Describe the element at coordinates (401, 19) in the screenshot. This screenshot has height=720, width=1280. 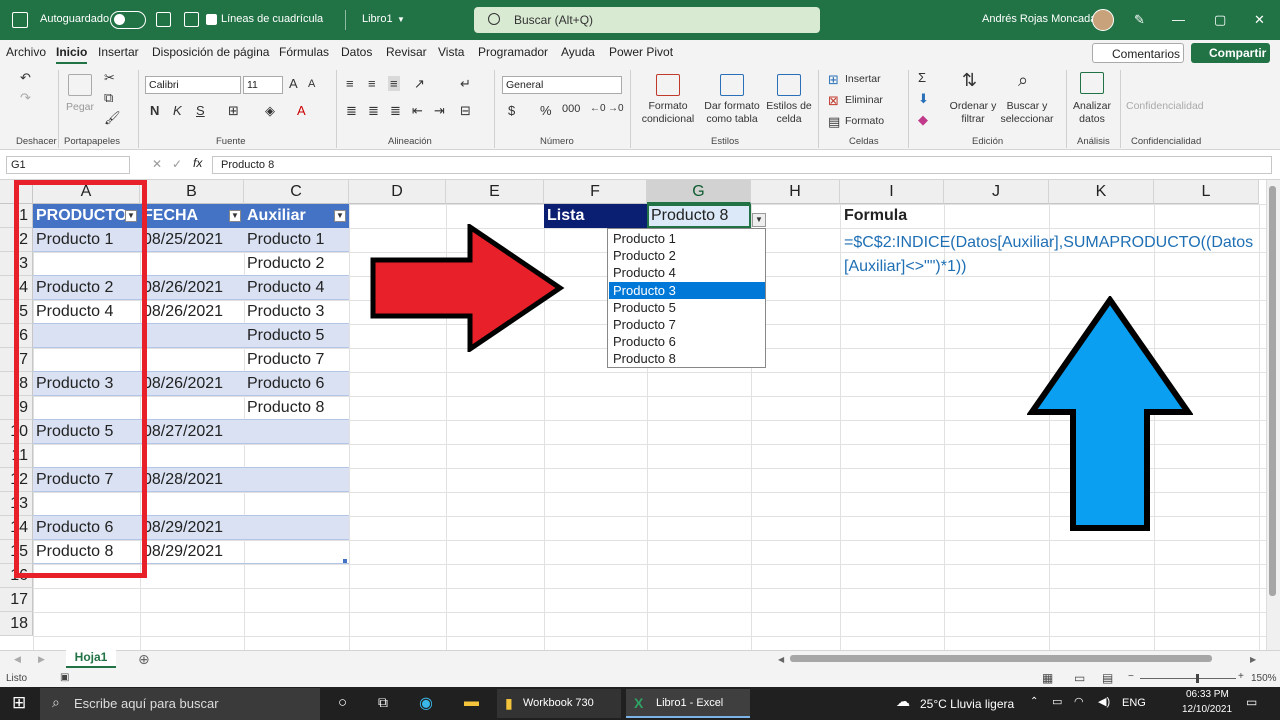
I see `chevron-down-icon: ▼` at that location.